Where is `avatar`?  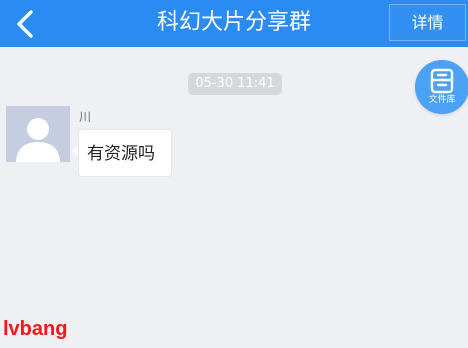 avatar is located at coordinates (38, 134).